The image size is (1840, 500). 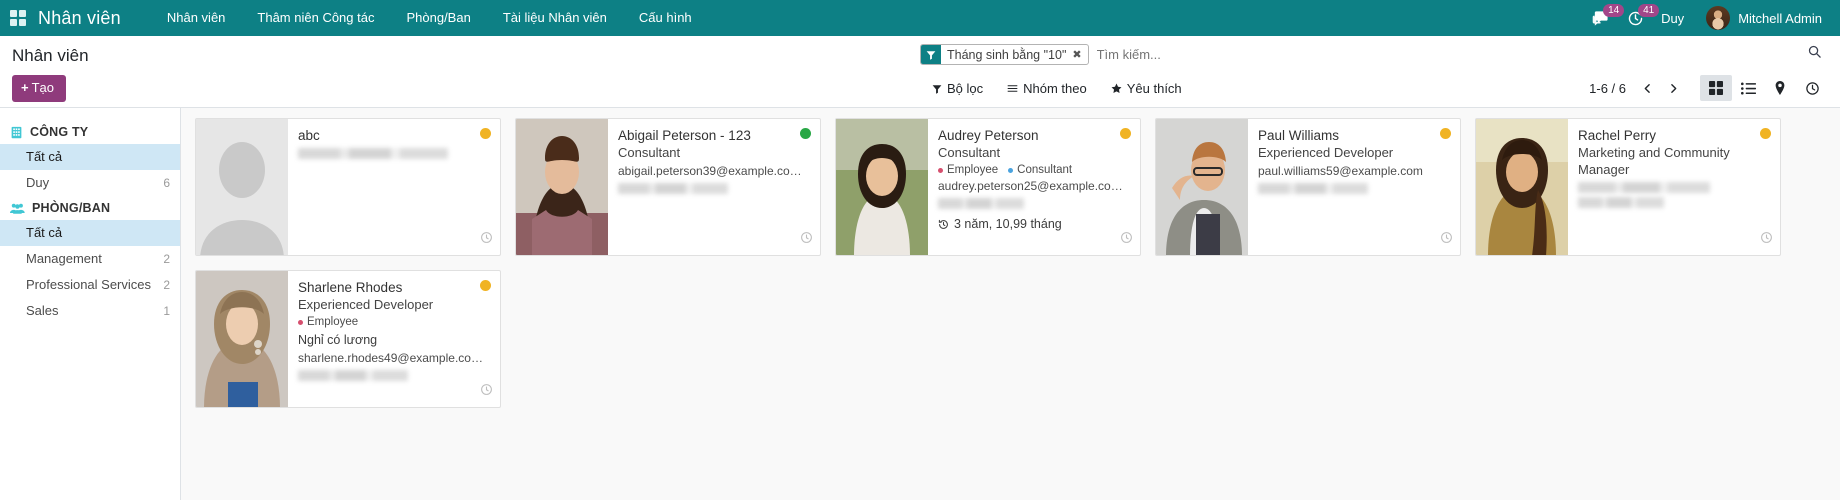 I want to click on pager-previous-button, so click(x=1647, y=88).